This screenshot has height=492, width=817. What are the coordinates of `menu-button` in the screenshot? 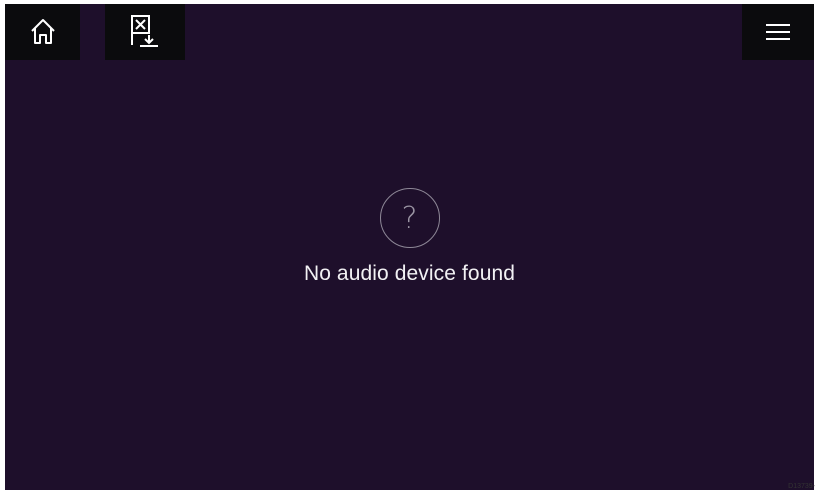 It's located at (778, 32).